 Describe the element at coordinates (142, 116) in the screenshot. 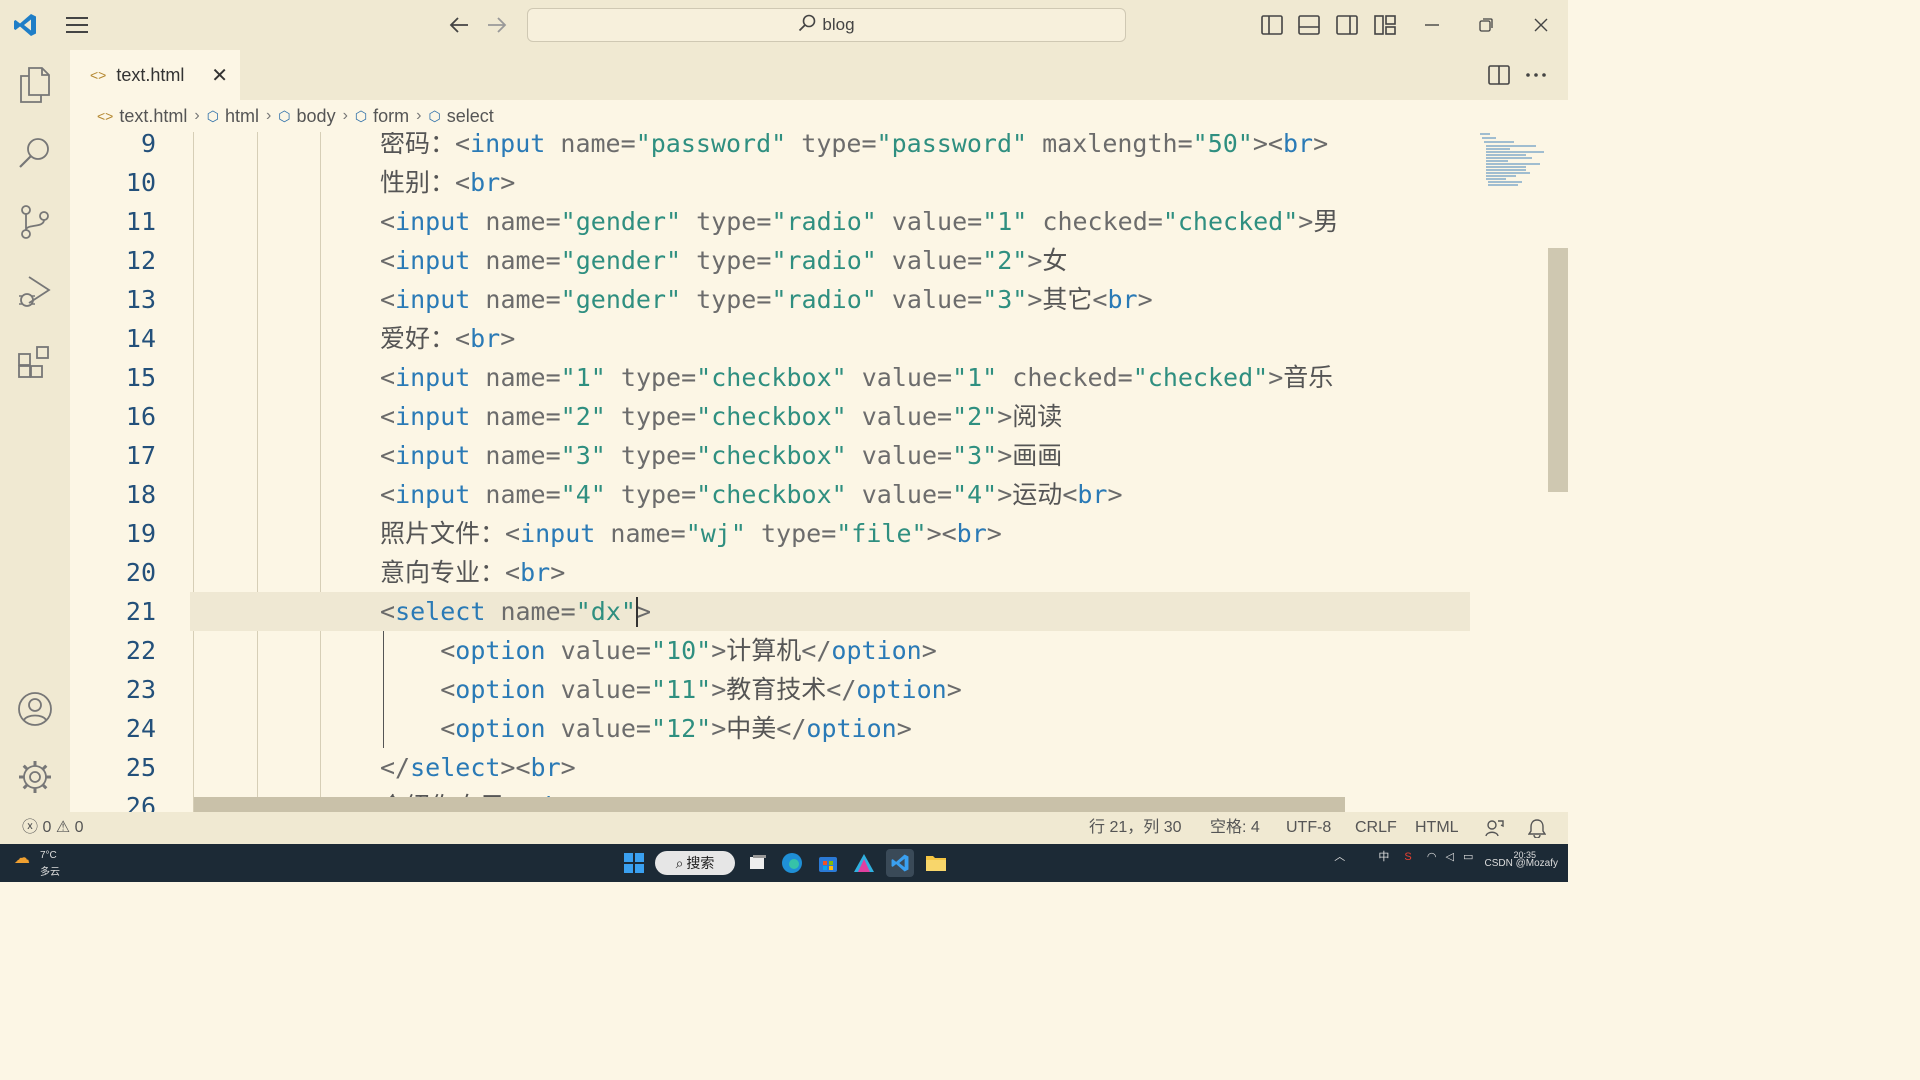

I see `breadcrumb-file: <> text.html` at that location.